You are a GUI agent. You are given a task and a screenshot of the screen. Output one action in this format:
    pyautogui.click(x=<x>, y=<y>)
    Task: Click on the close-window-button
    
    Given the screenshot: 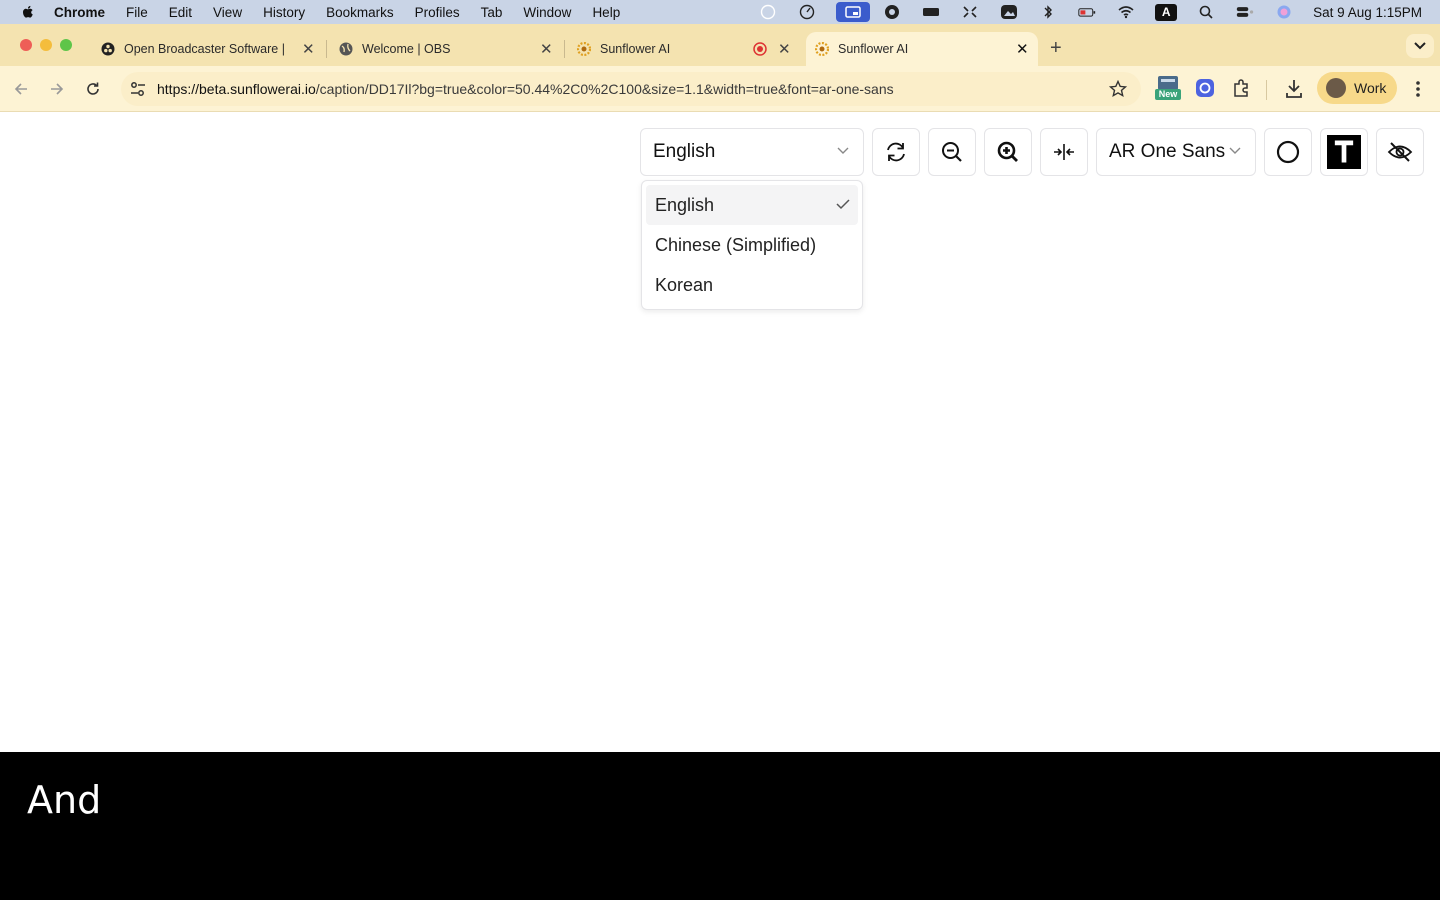 What is the action you would take?
    pyautogui.click(x=26, y=45)
    